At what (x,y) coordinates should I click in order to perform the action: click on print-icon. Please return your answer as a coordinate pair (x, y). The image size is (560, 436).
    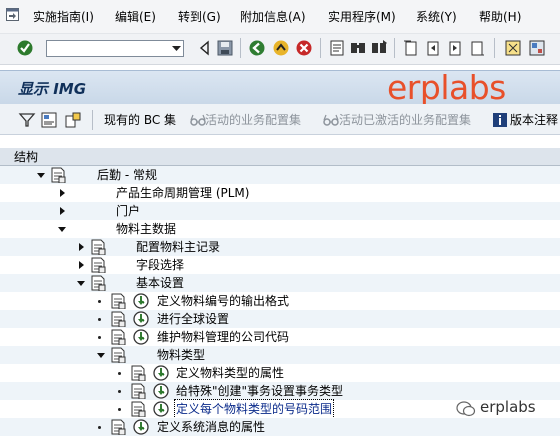
    Looking at the image, I should click on (337, 48).